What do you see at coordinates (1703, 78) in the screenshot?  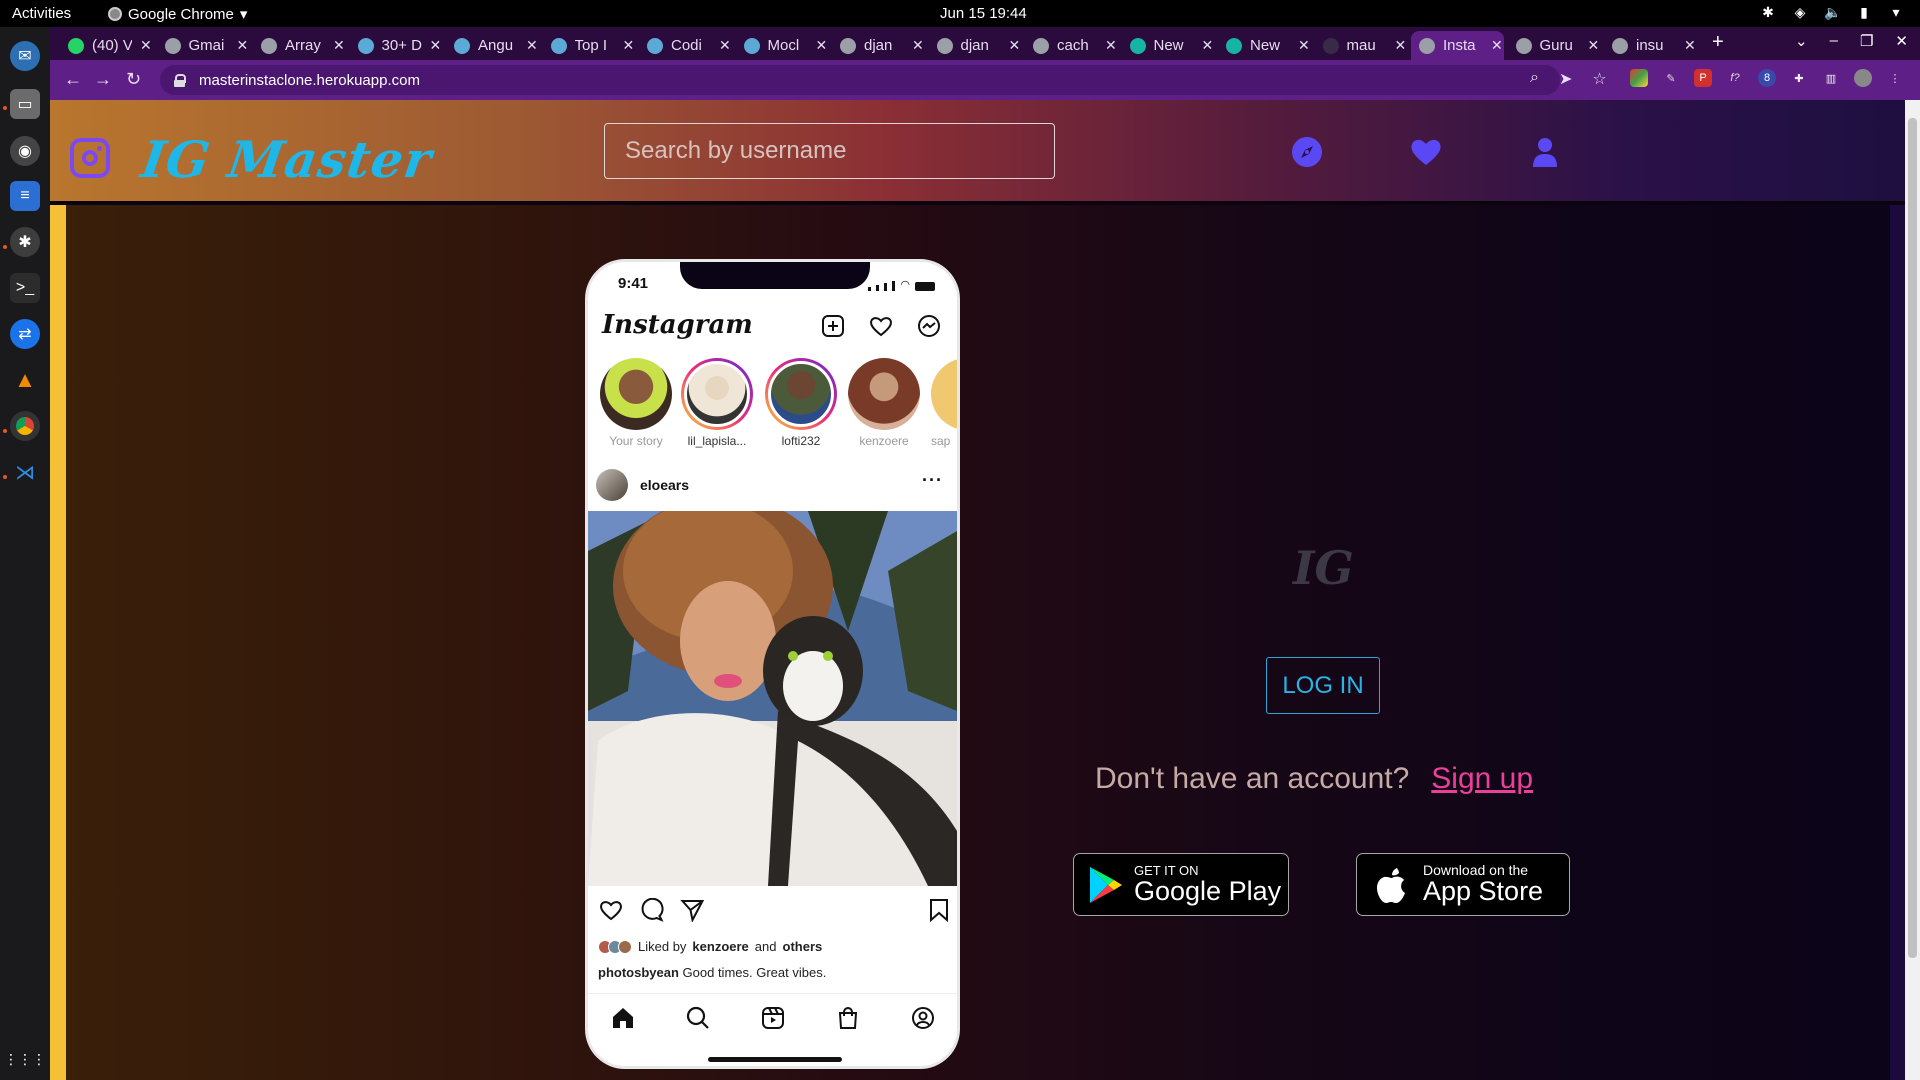 I see `pinterest-extension-icon: P` at bounding box center [1703, 78].